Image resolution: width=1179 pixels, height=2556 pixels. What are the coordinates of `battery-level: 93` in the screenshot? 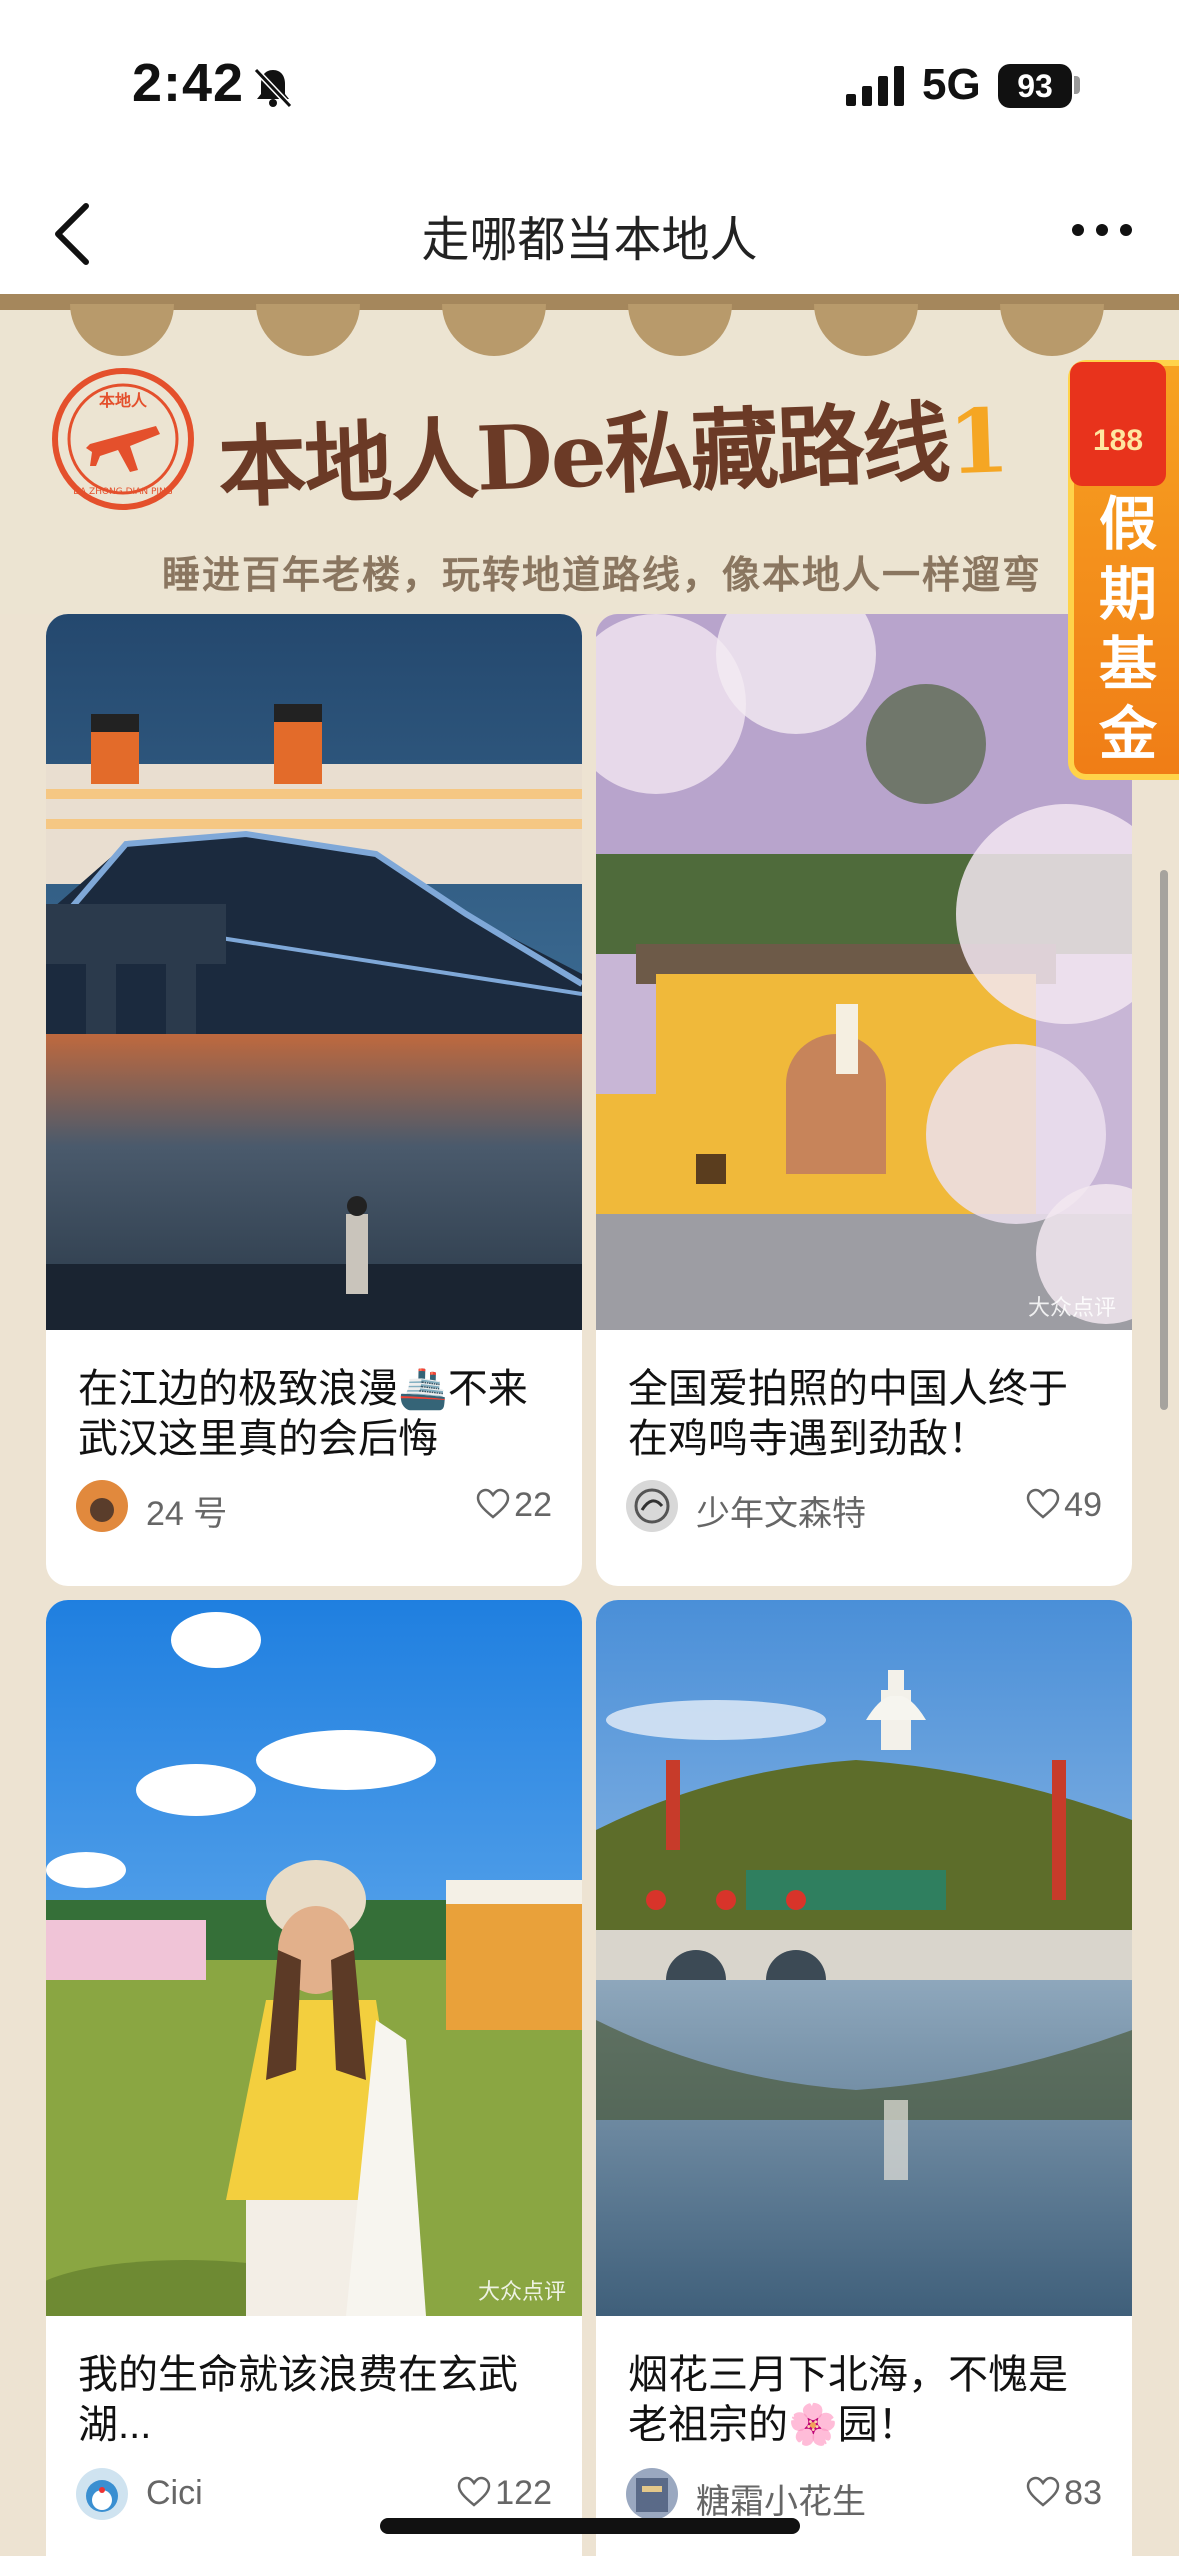 It's located at (1035, 86).